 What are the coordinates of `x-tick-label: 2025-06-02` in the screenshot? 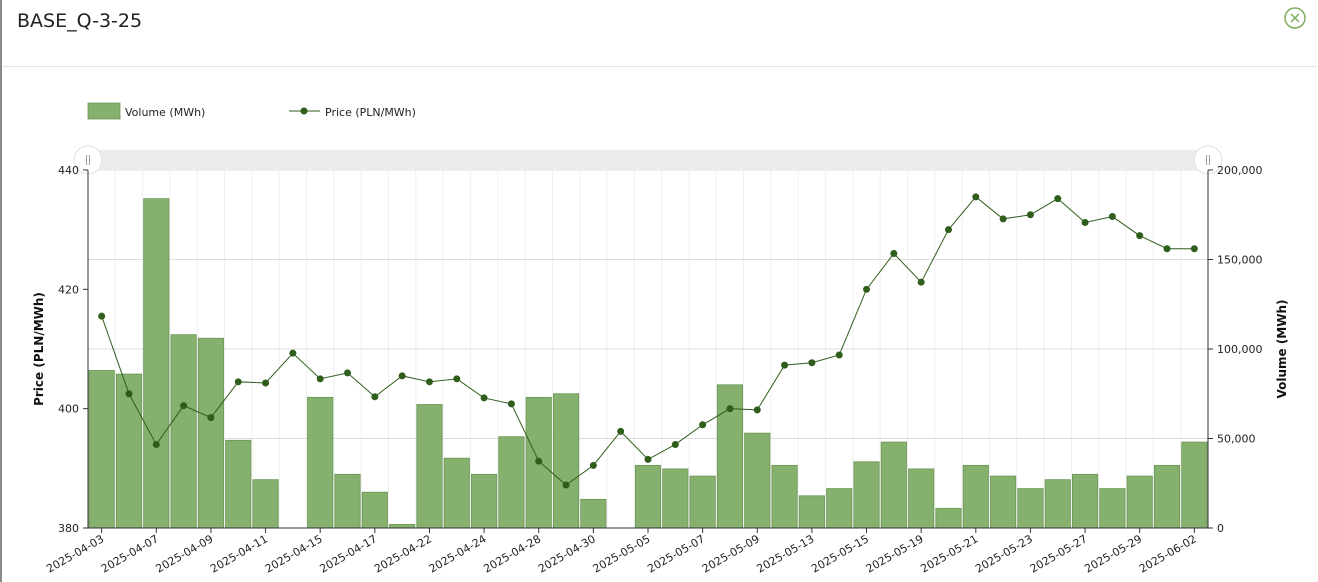 It's located at (1168, 553).